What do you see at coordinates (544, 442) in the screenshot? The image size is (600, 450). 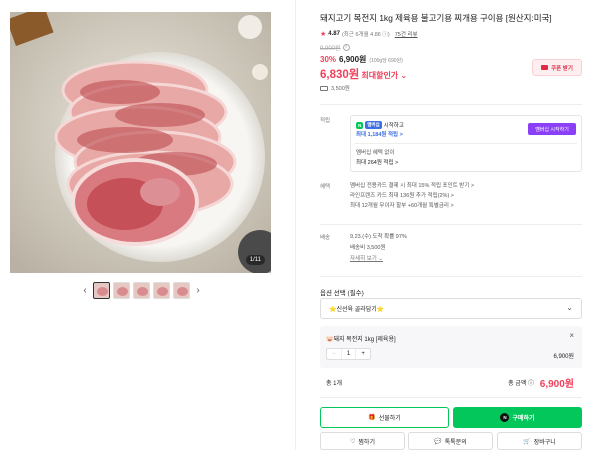 I see `cart-label: 장바구니` at bounding box center [544, 442].